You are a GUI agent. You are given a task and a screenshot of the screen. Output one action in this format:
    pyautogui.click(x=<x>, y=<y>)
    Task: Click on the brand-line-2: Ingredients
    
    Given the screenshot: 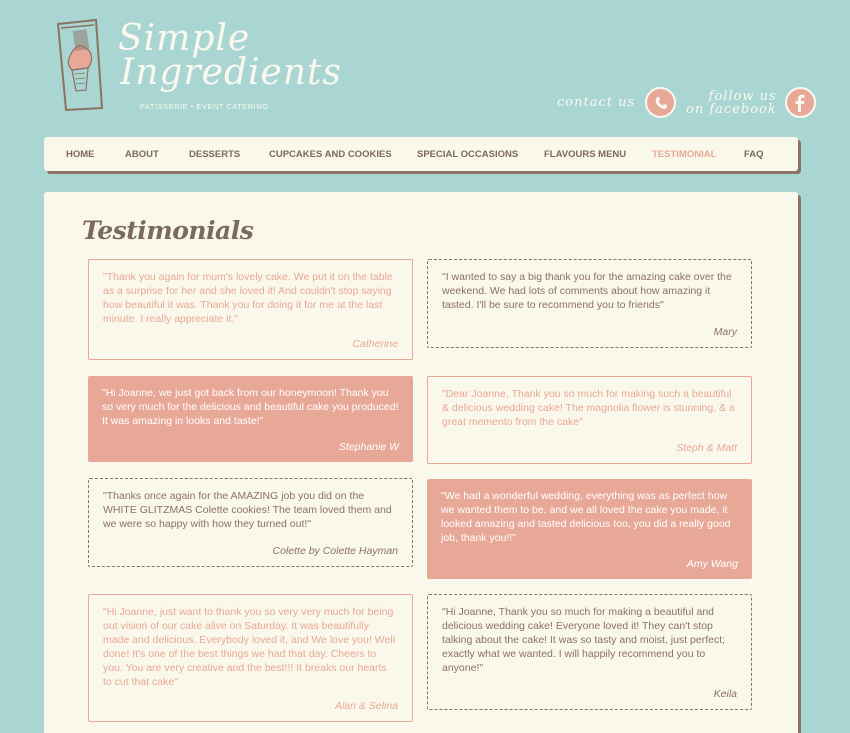 What is the action you would take?
    pyautogui.click(x=231, y=72)
    